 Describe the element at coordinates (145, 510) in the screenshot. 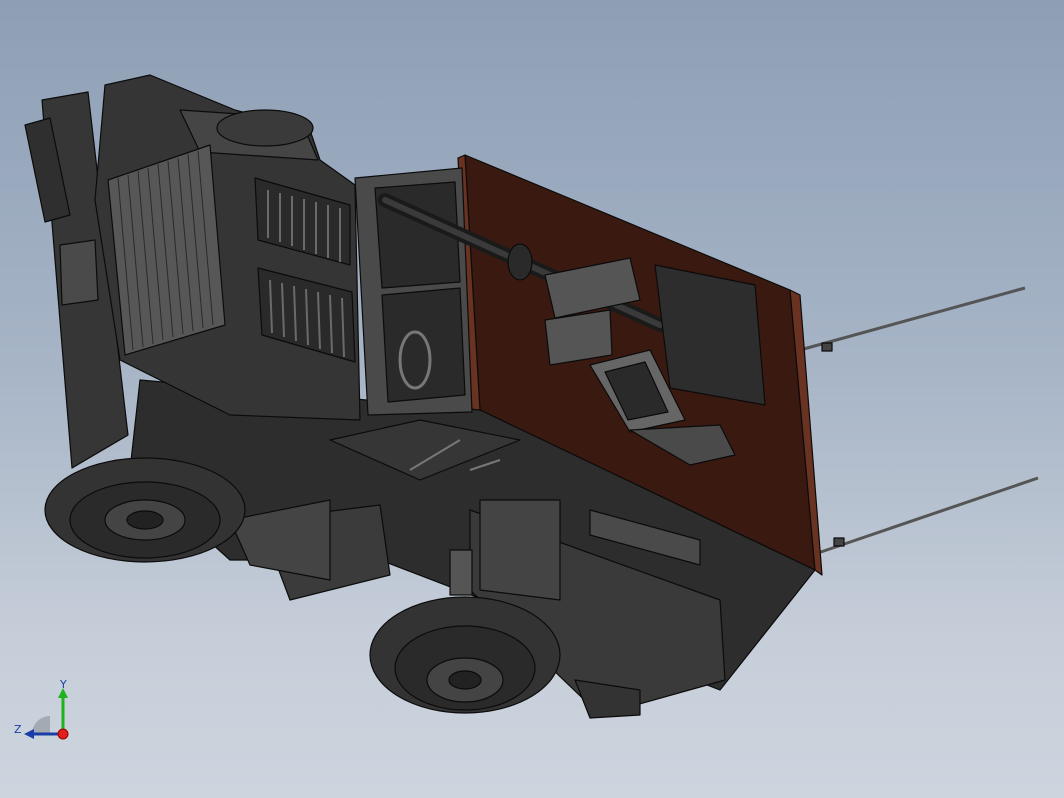

I see `front-wheel` at that location.